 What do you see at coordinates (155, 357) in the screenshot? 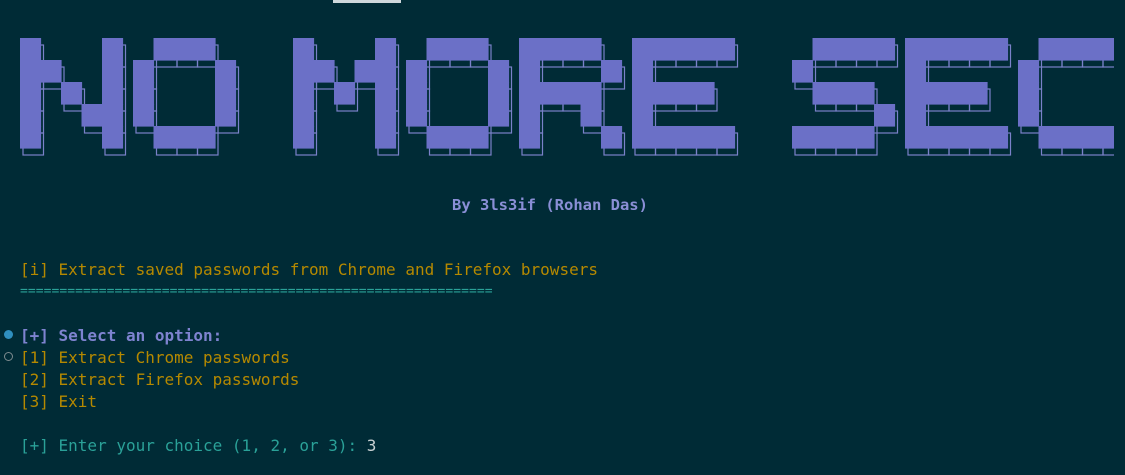
I see `menu-option-chrome: [1] Extract Chrome passwords` at bounding box center [155, 357].